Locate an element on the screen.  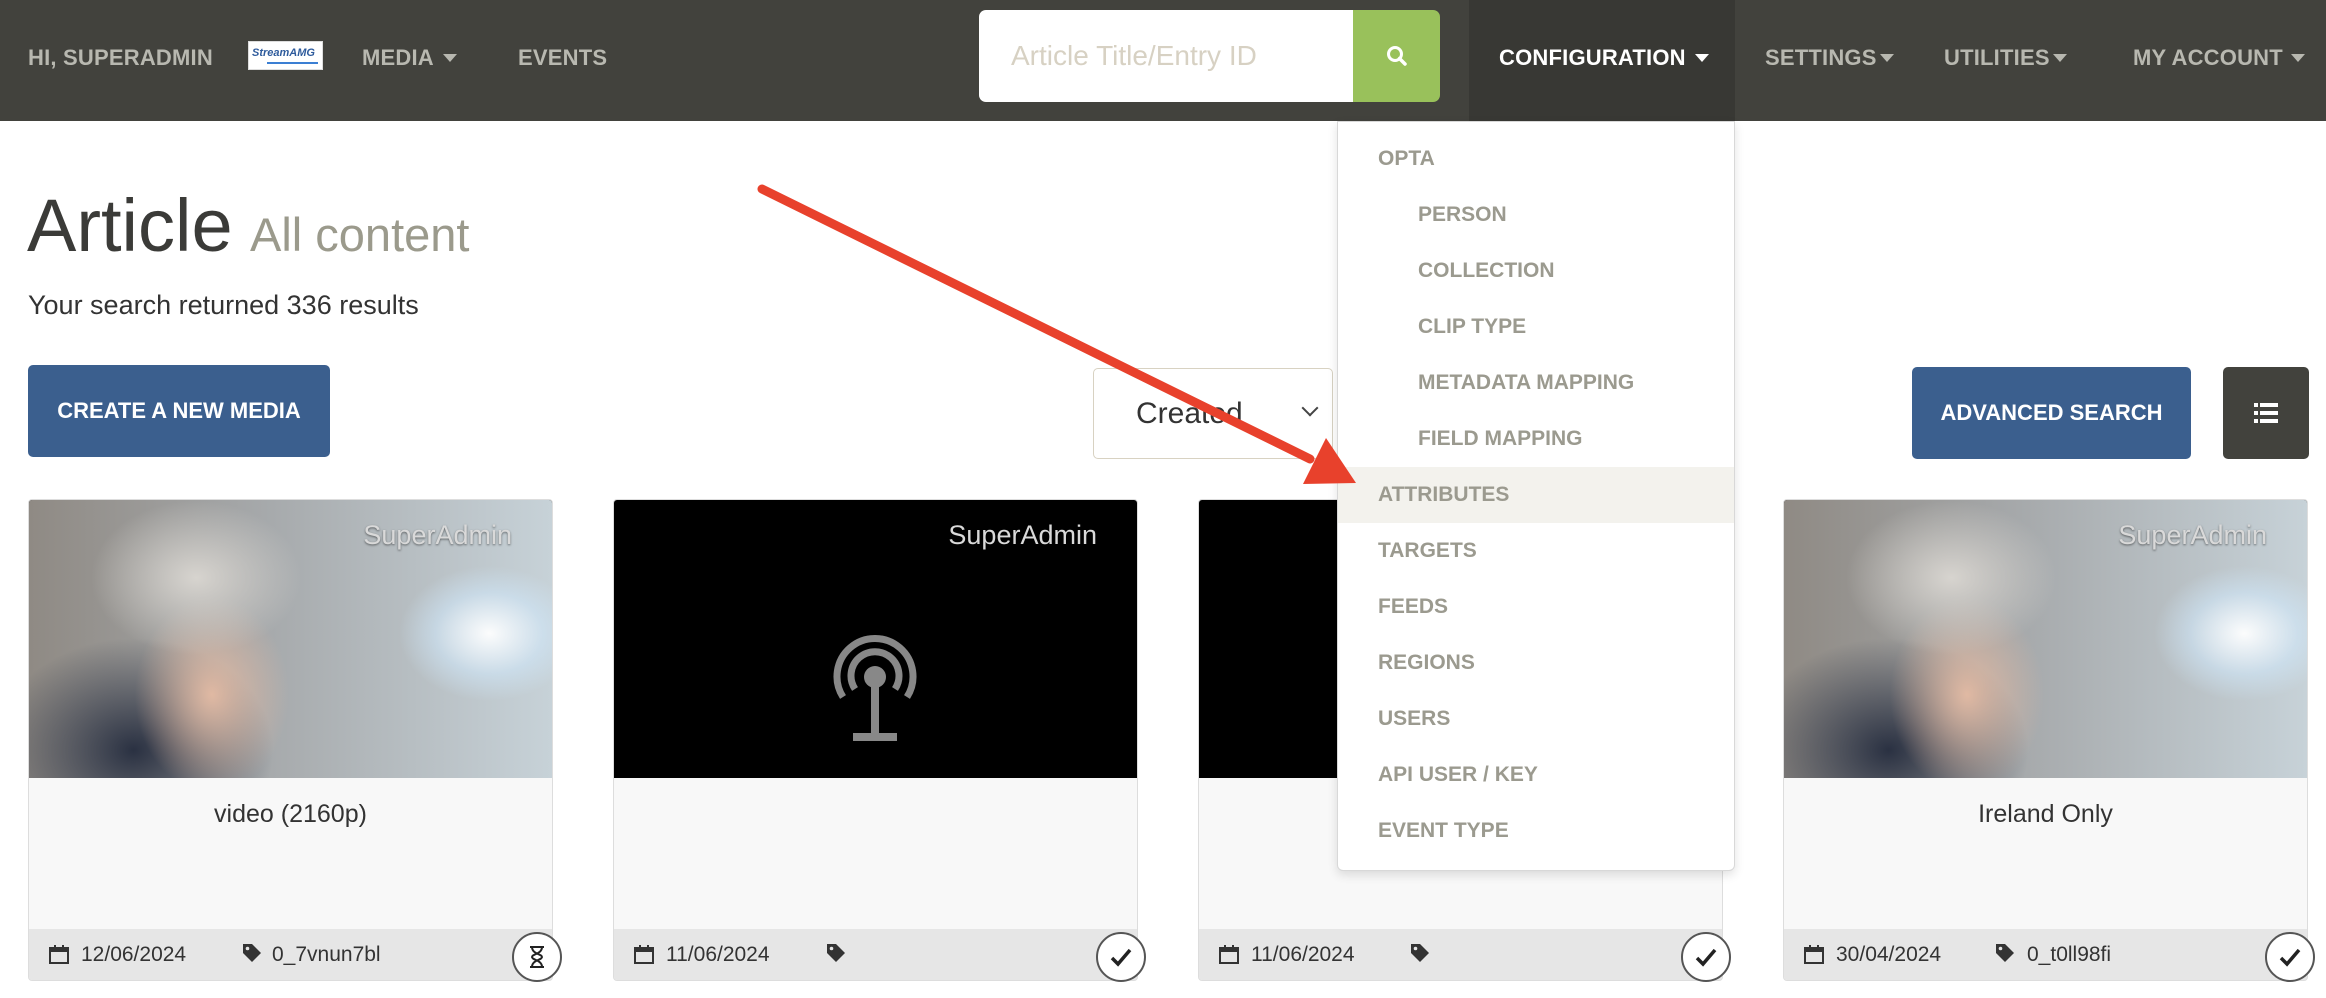
status-pending-button is located at coordinates (537, 957).